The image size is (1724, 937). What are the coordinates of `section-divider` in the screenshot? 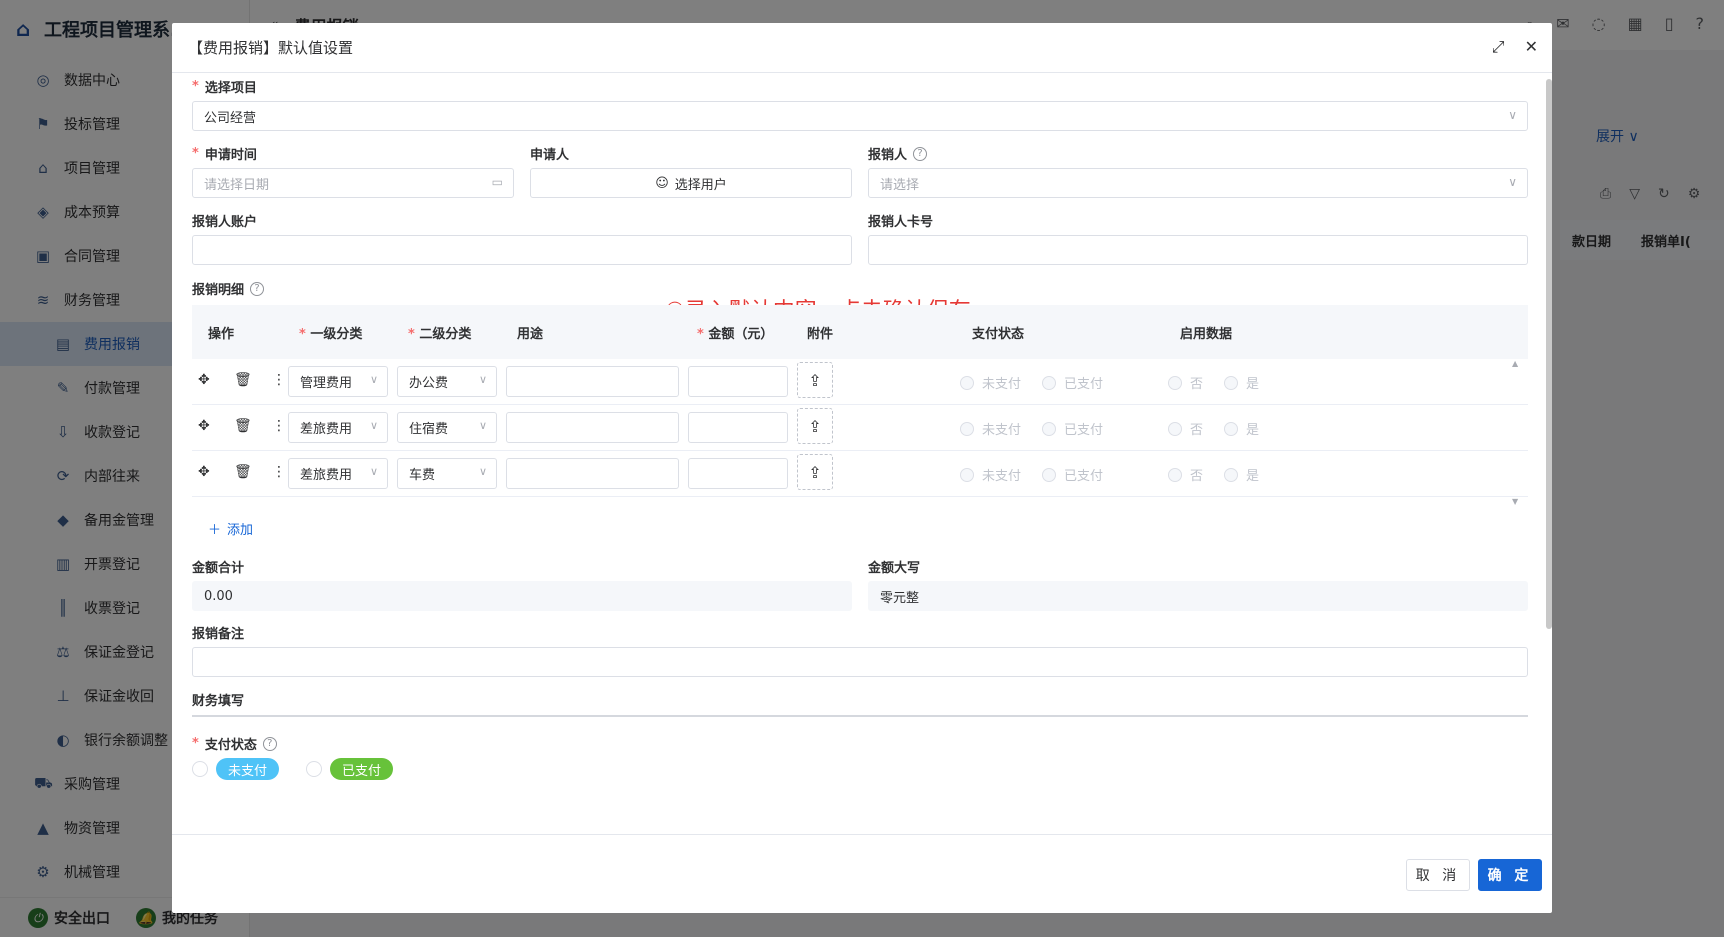 It's located at (860, 716).